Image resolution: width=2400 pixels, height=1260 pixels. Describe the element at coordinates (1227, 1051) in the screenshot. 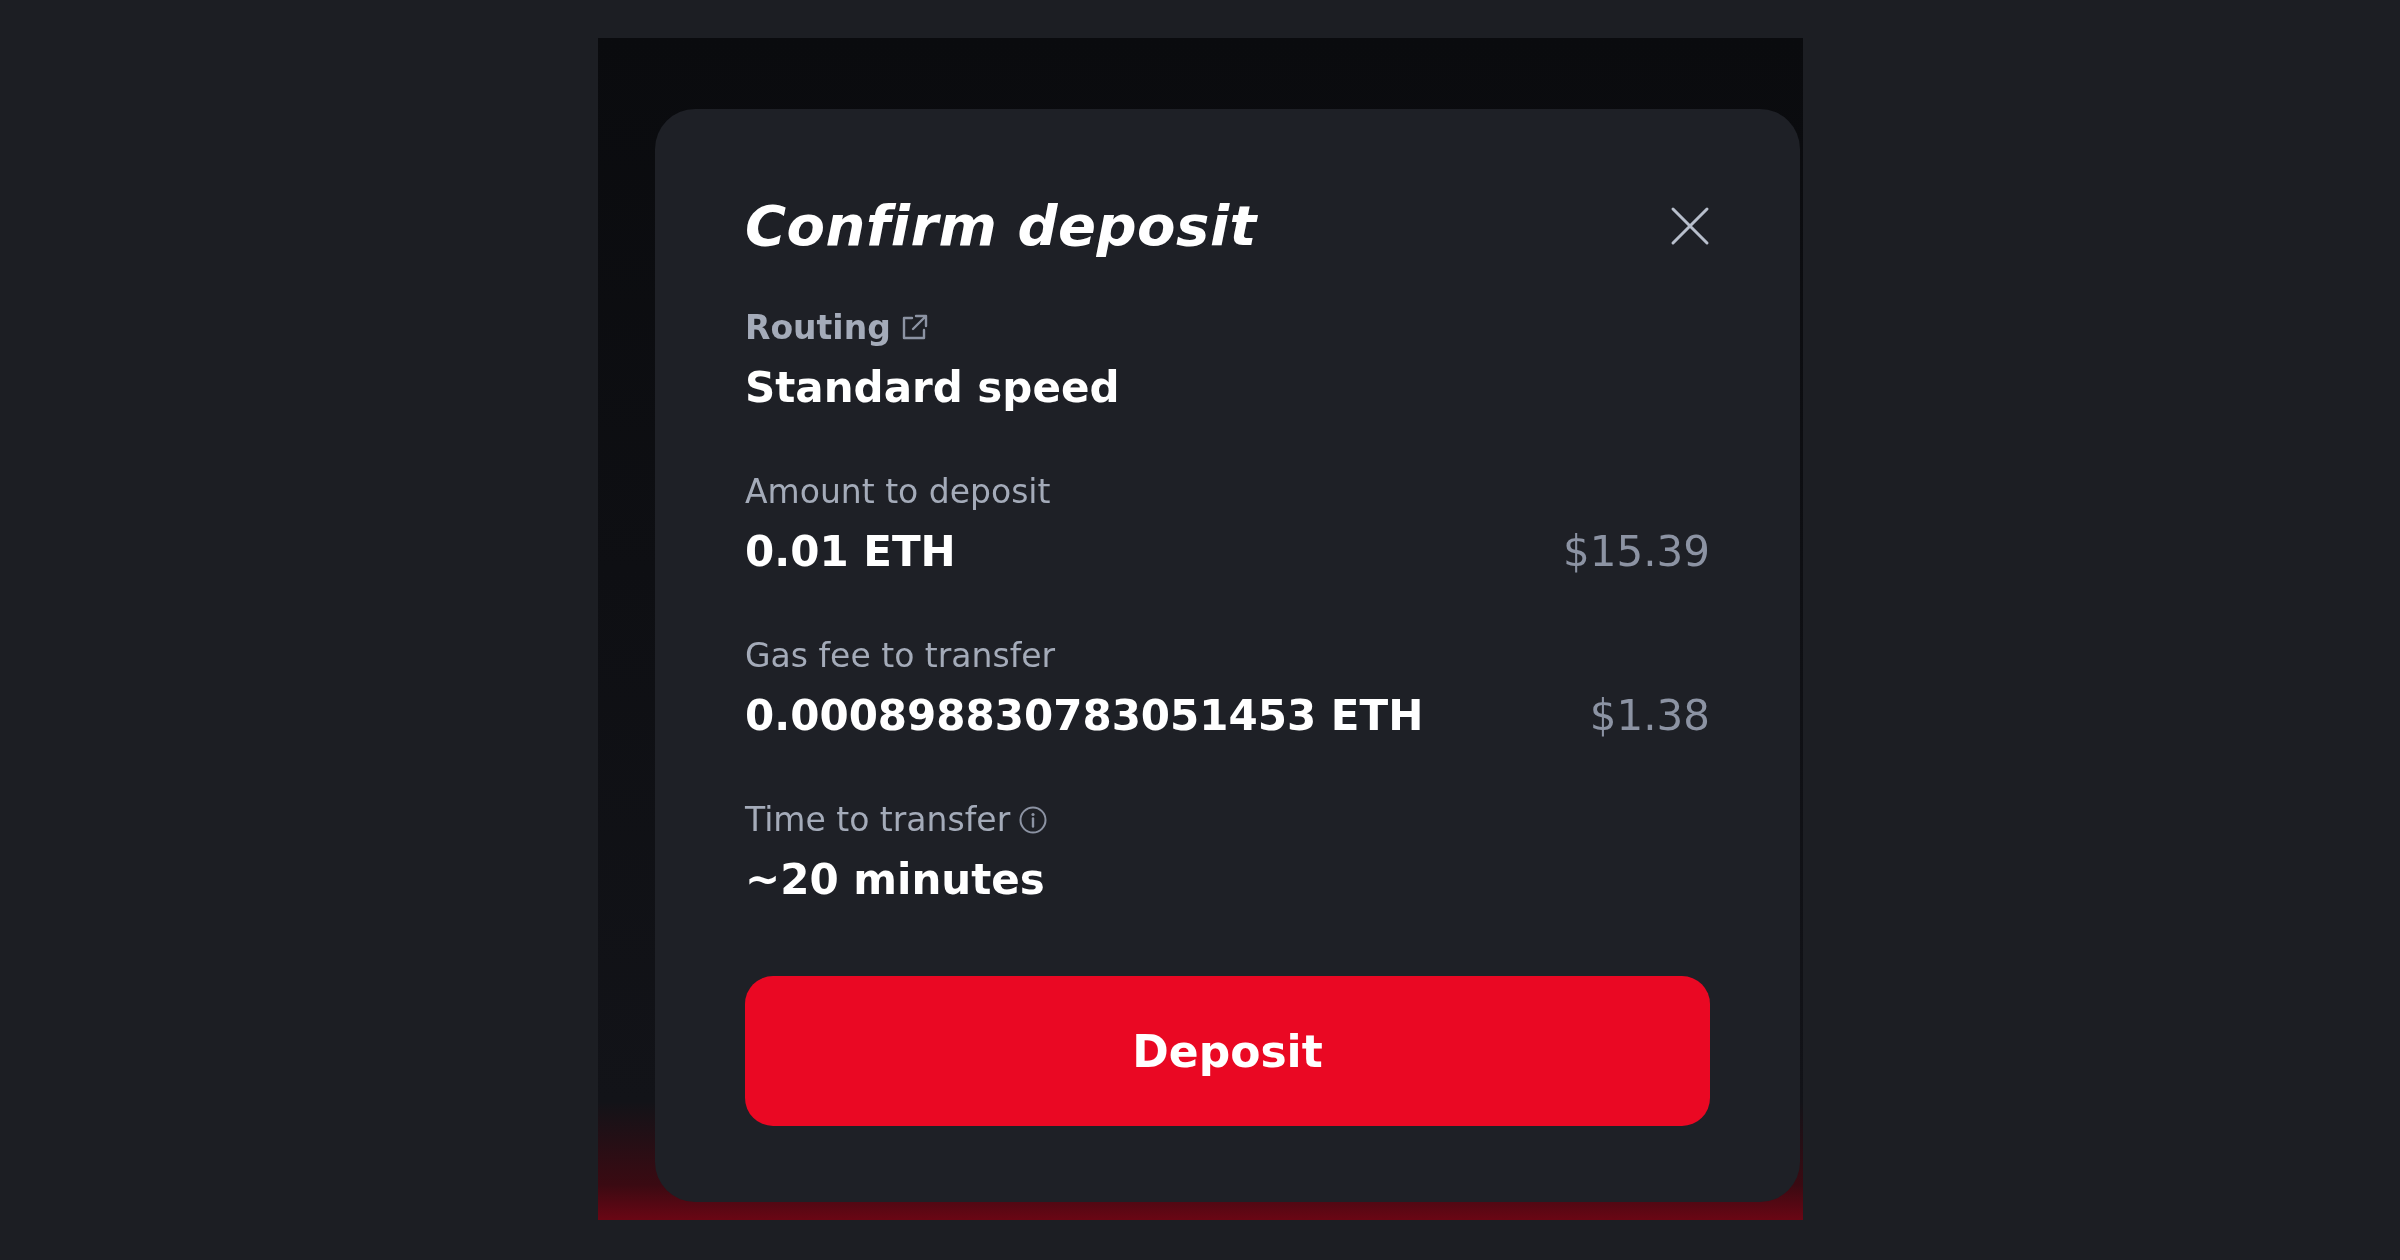

I see `deposit-button: Deposit` at that location.